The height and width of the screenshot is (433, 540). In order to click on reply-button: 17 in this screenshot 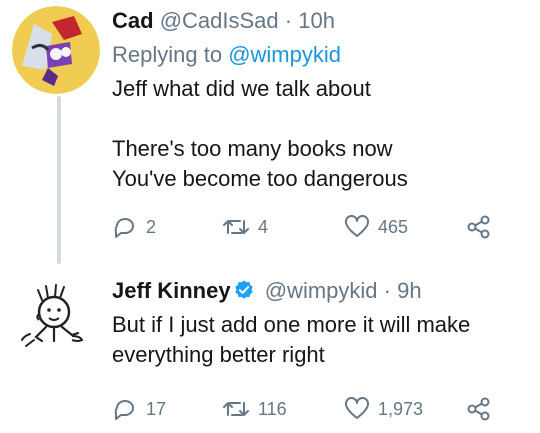, I will do `click(167, 409)`.